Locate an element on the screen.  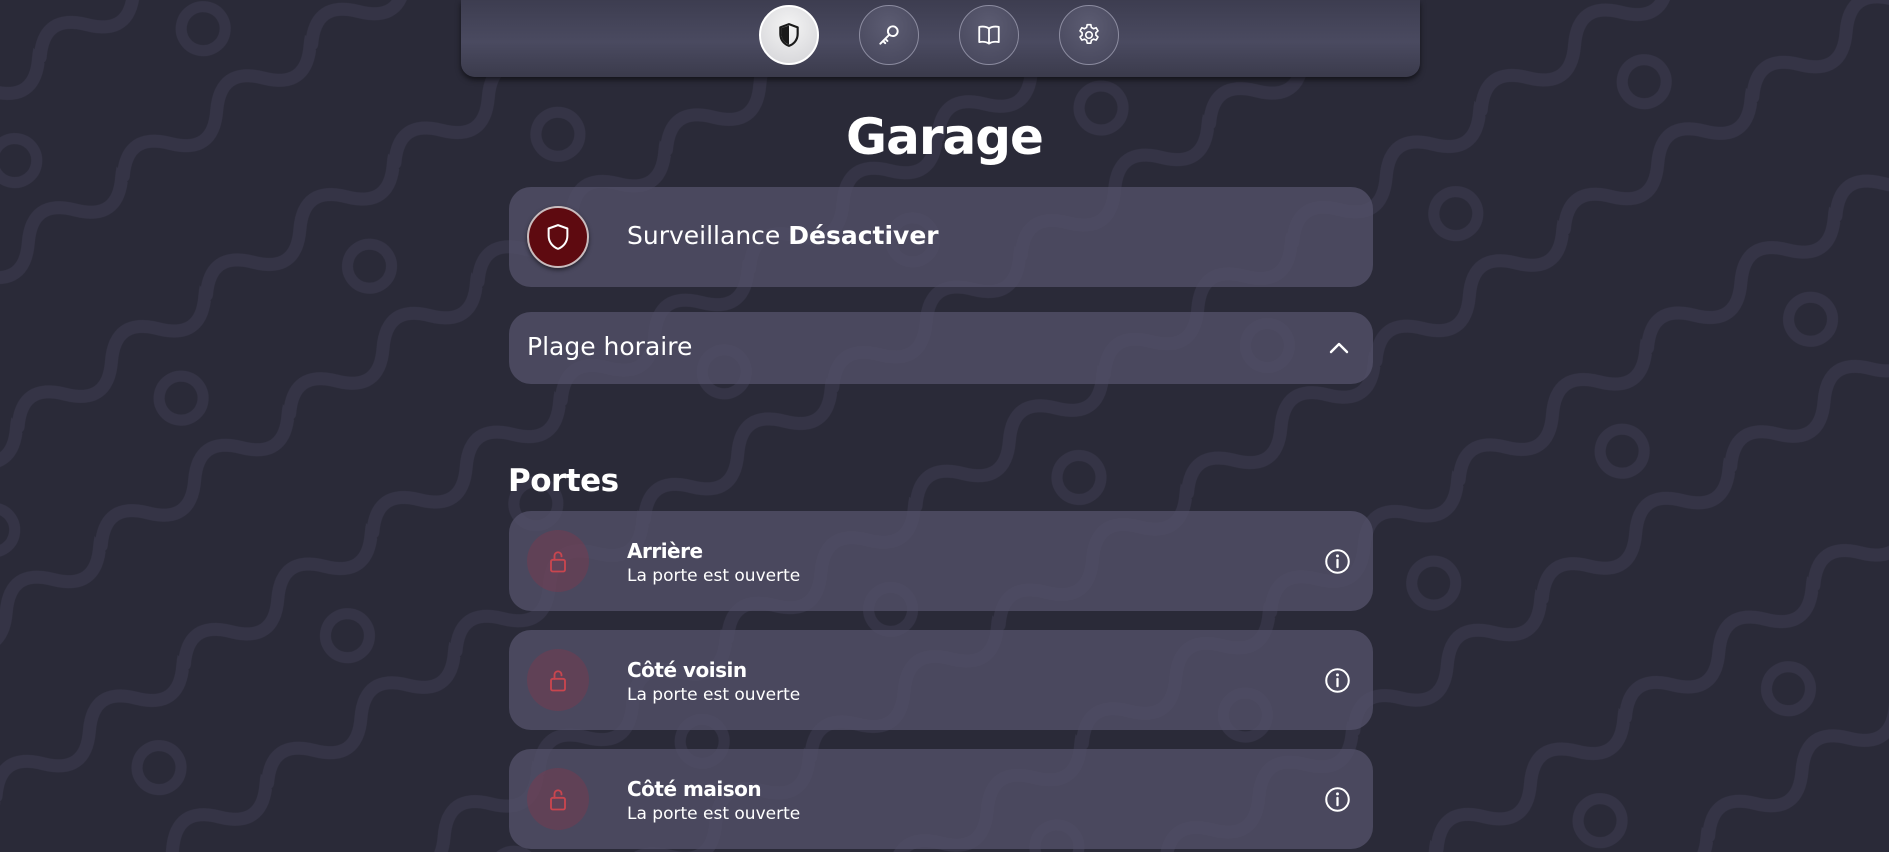
page-title: Garage is located at coordinates (945, 137).